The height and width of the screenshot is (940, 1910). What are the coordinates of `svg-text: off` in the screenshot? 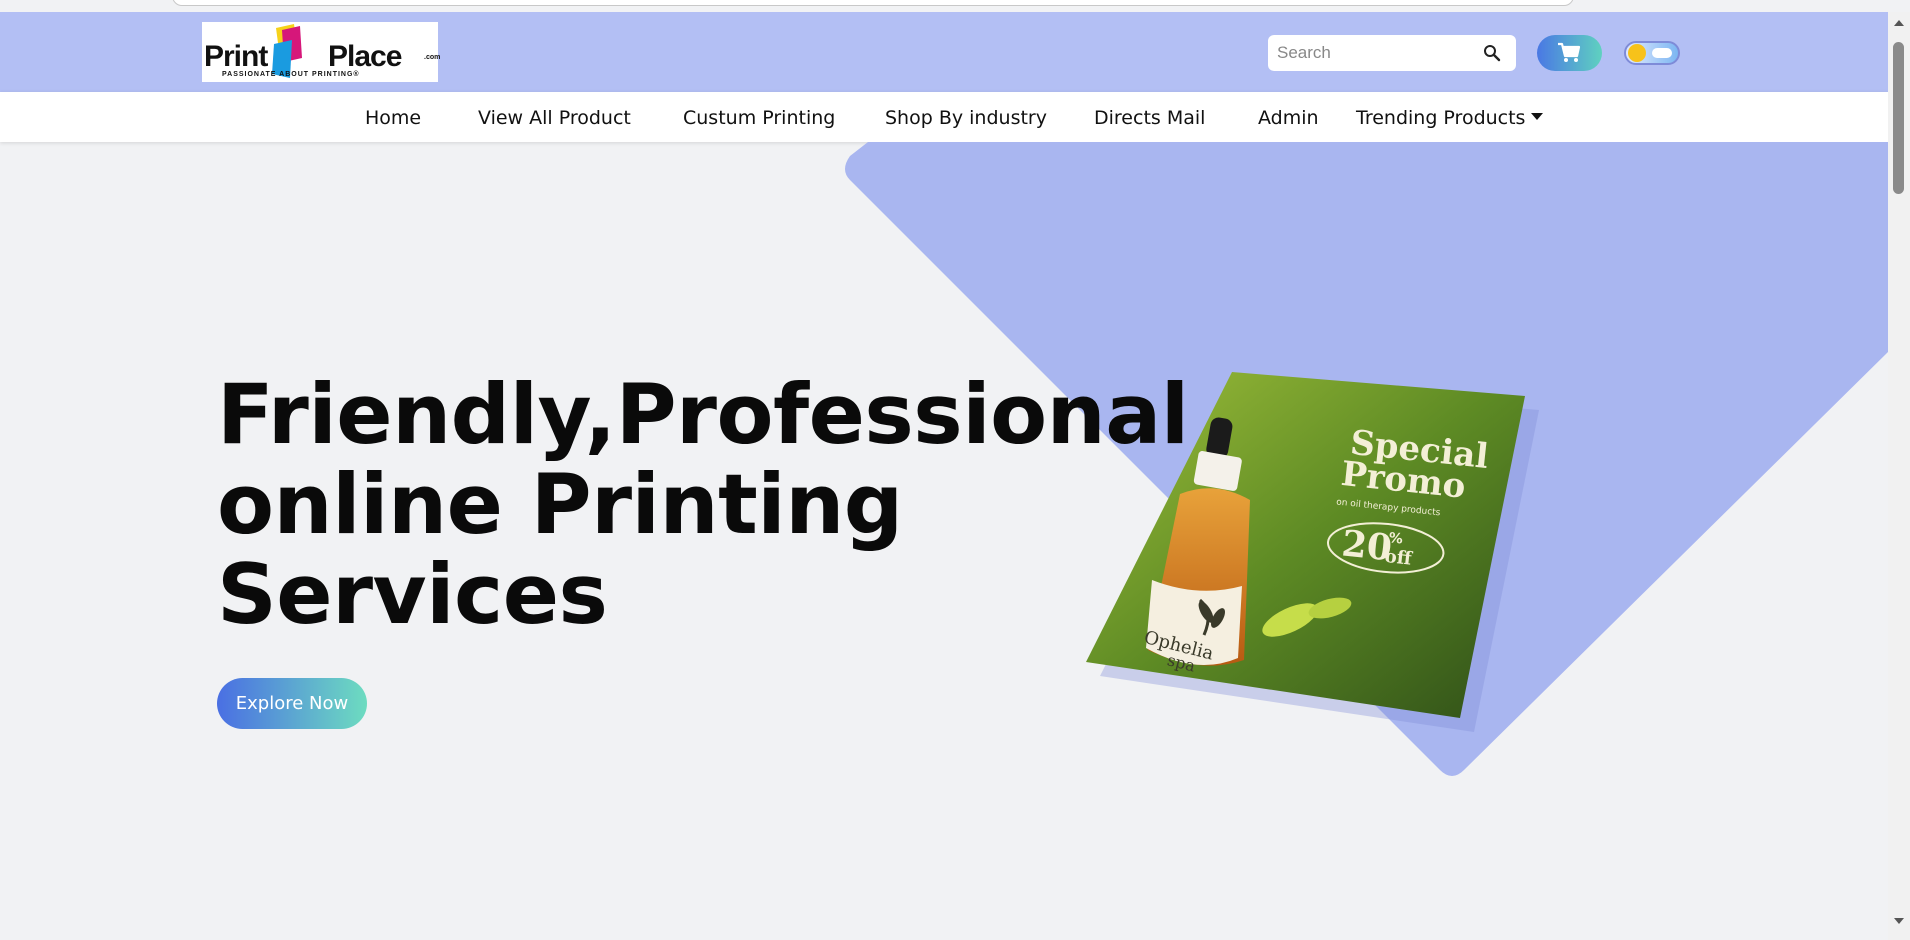 It's located at (1399, 558).